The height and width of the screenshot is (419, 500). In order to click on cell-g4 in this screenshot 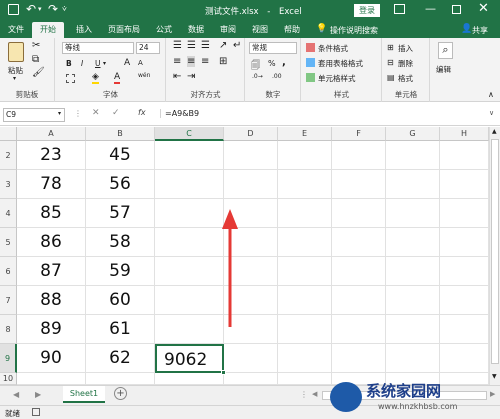, I will do `click(413, 213)`.